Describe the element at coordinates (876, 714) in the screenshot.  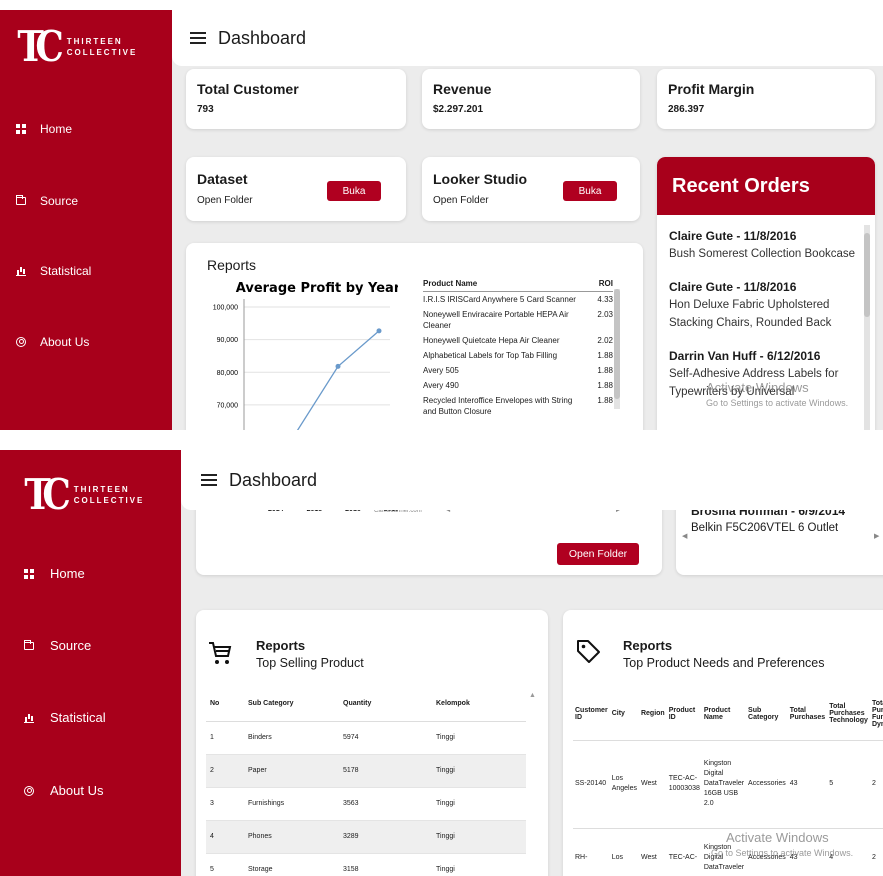
I see `table-header-cell: Total Purcha Funitur Dynamic` at that location.